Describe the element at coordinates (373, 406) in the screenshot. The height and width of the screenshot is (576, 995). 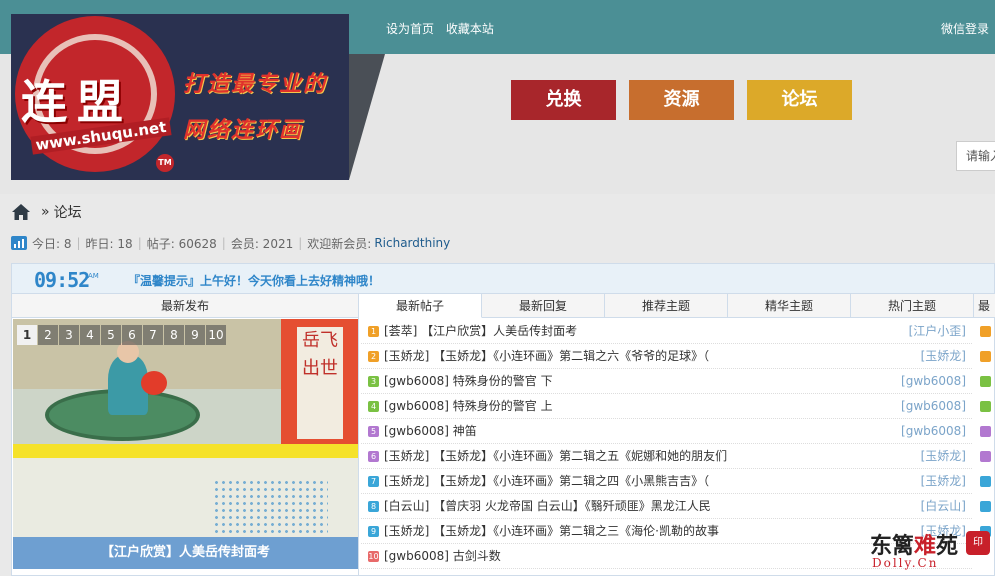
I see `rank-badge: 4` at that location.